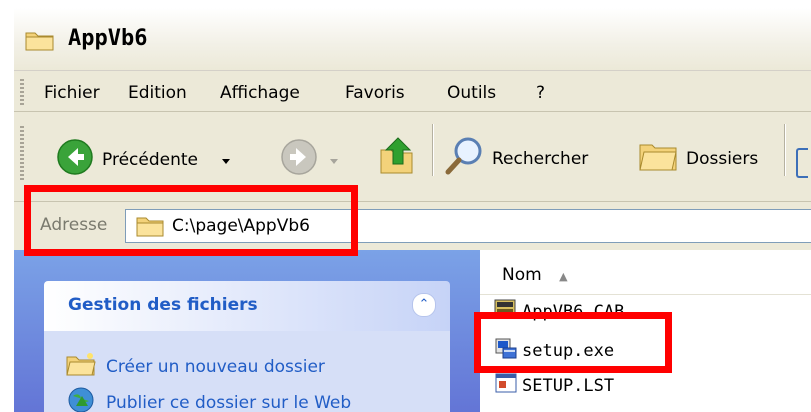 The width and height of the screenshot is (811, 412). I want to click on setup-highlight-box, so click(573, 342).